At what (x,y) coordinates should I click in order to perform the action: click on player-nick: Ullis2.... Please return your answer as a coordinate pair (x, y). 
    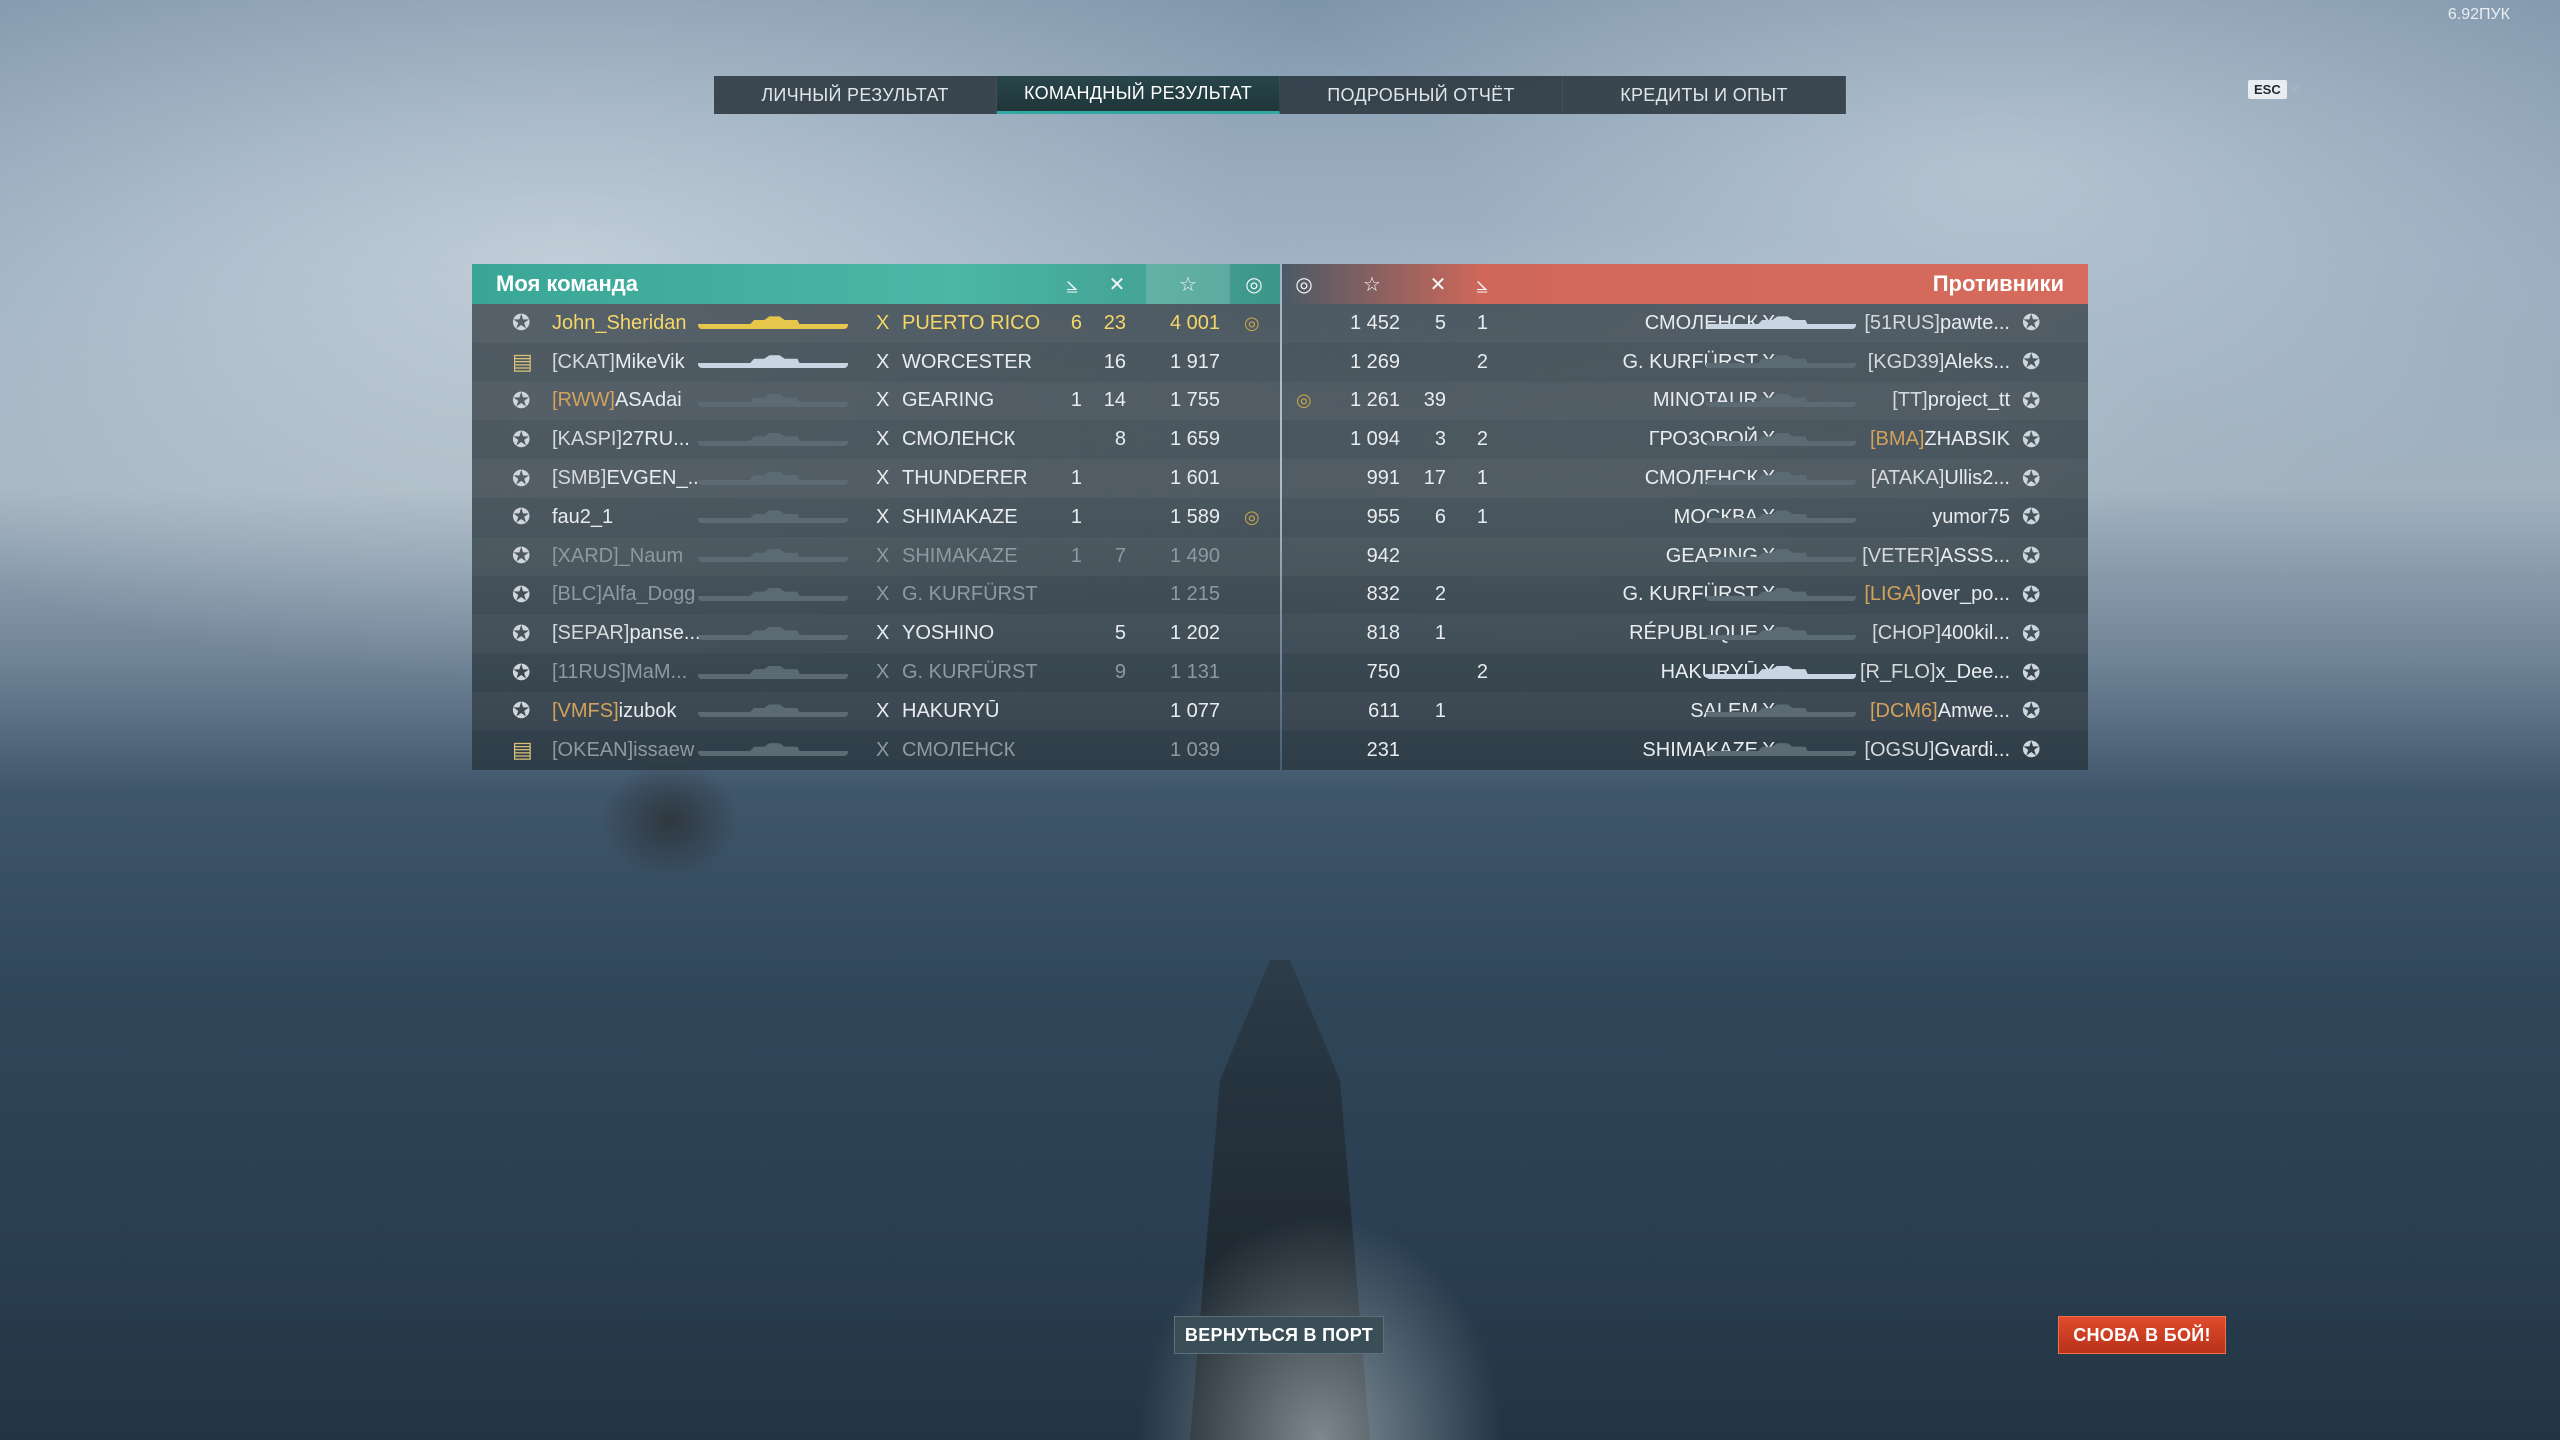
    Looking at the image, I should click on (1977, 478).